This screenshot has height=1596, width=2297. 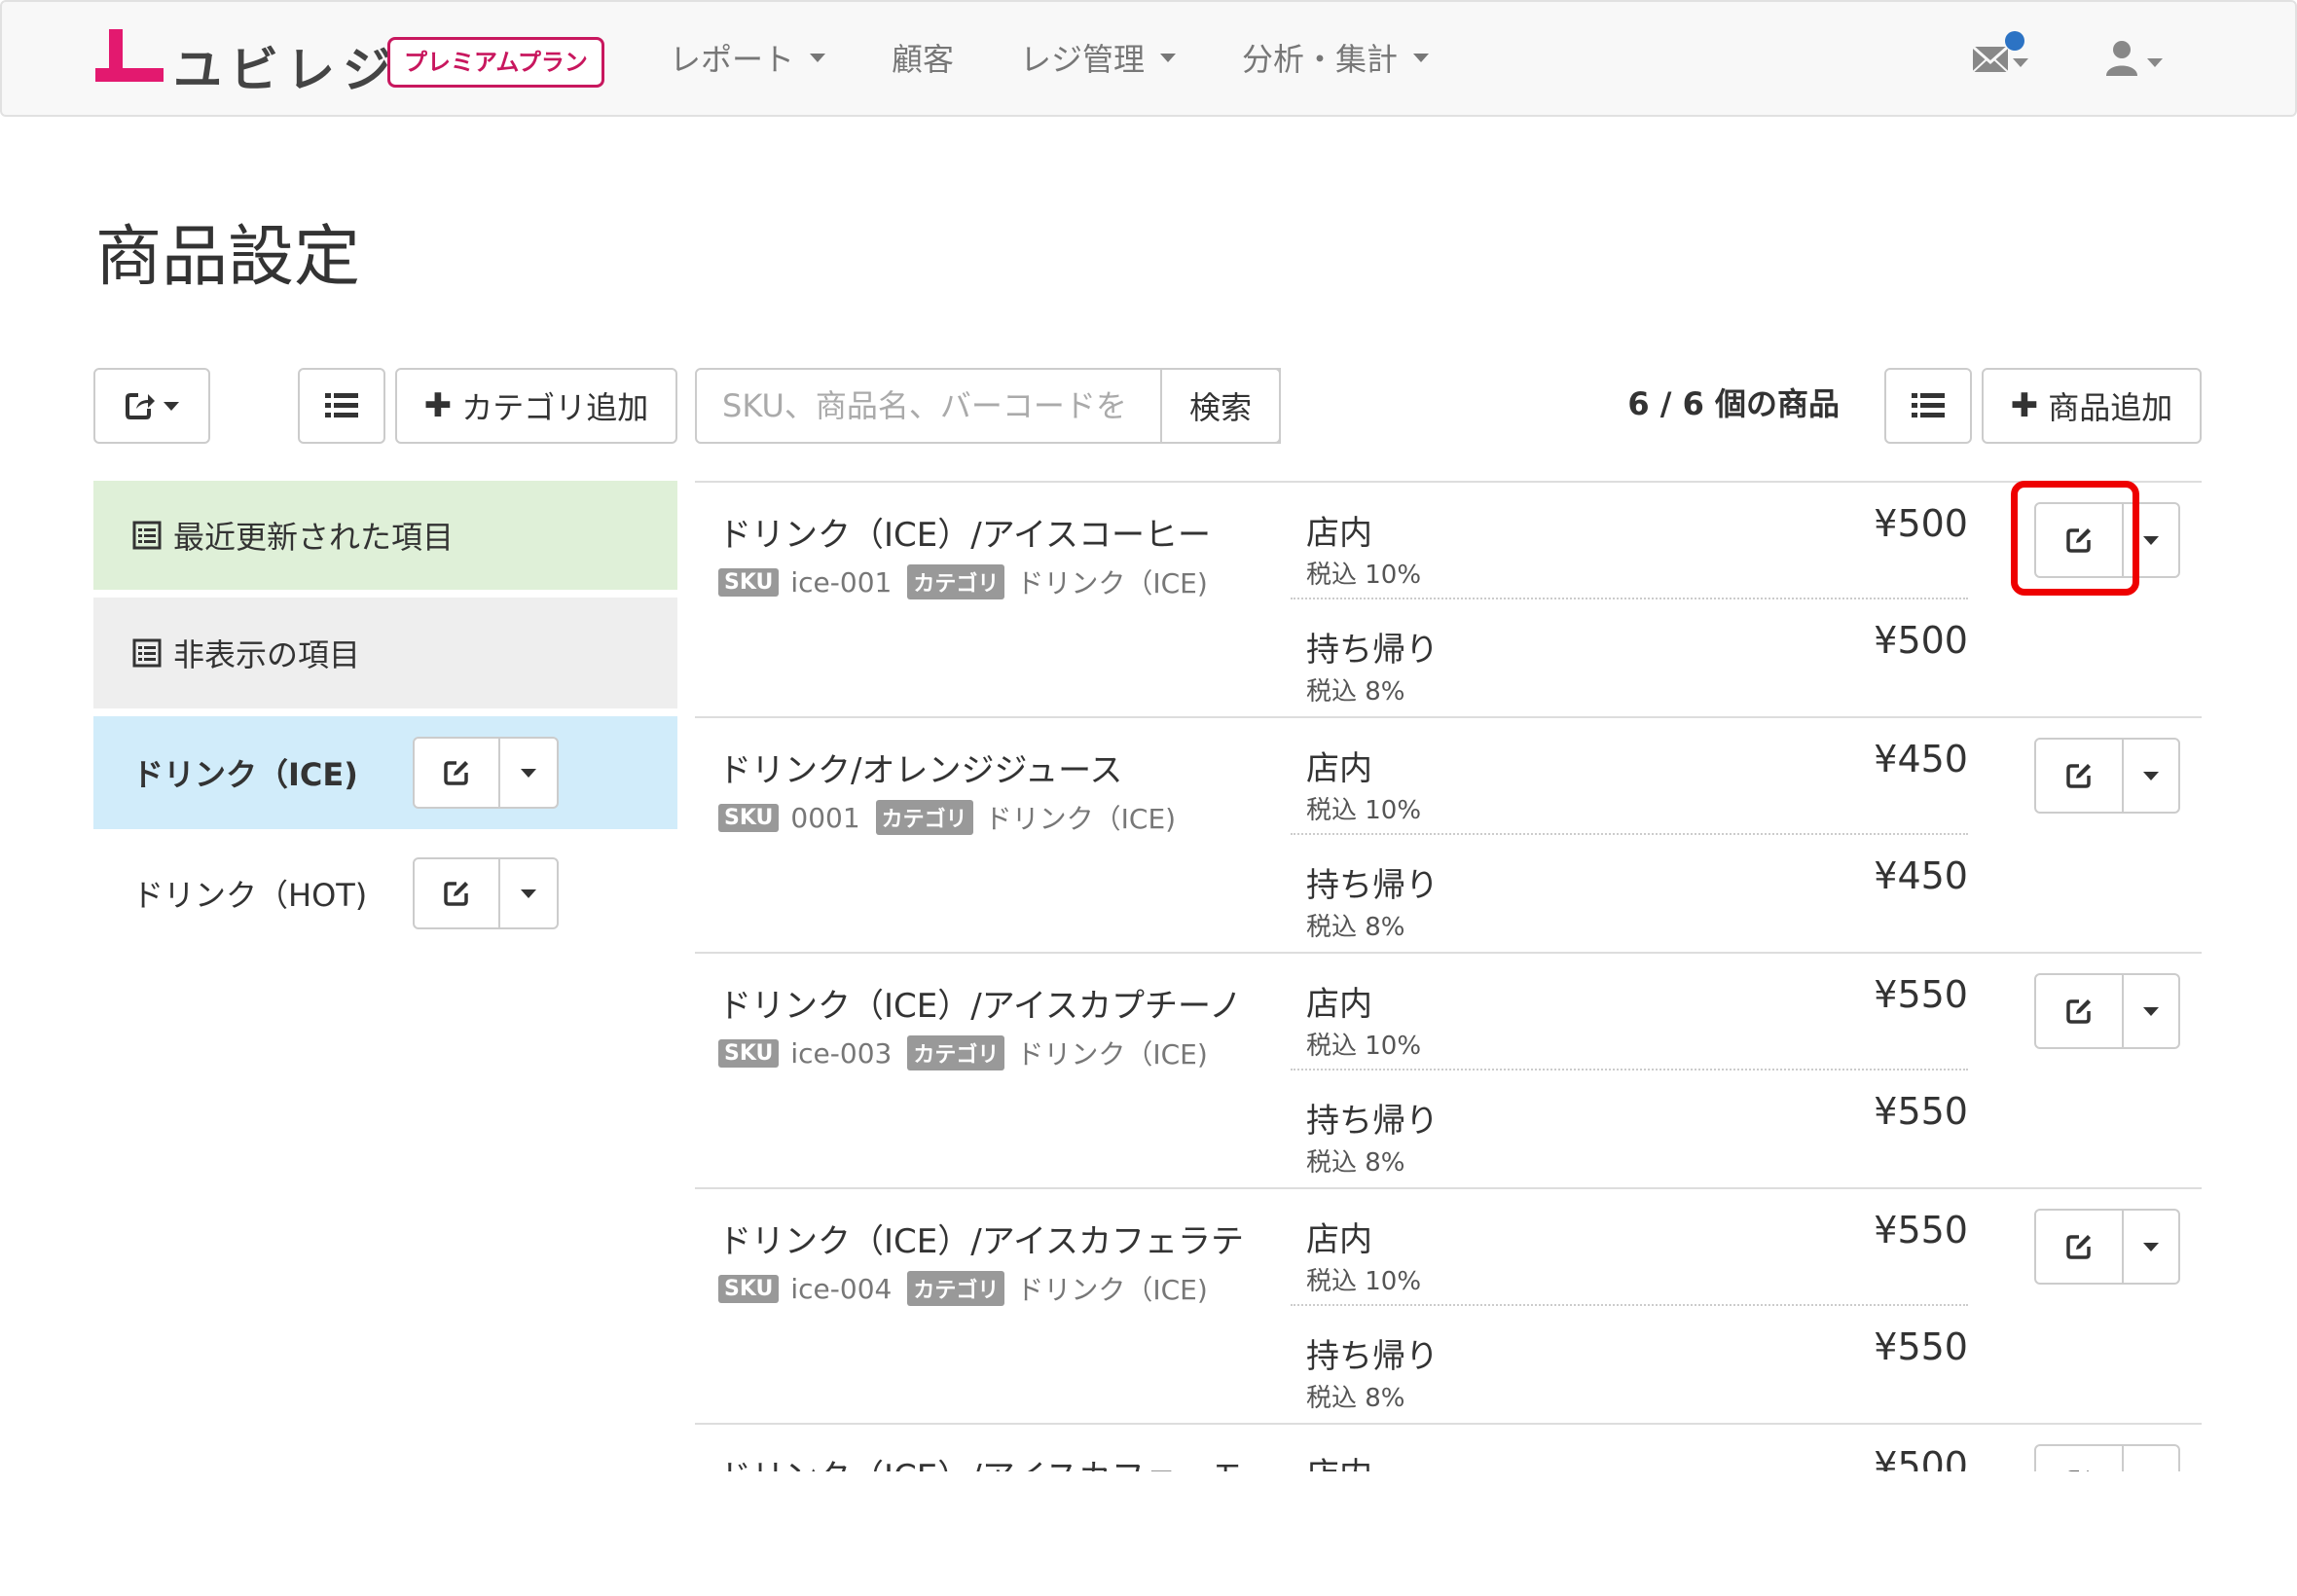 What do you see at coordinates (2007, 55) in the screenshot?
I see `mail-menu` at bounding box center [2007, 55].